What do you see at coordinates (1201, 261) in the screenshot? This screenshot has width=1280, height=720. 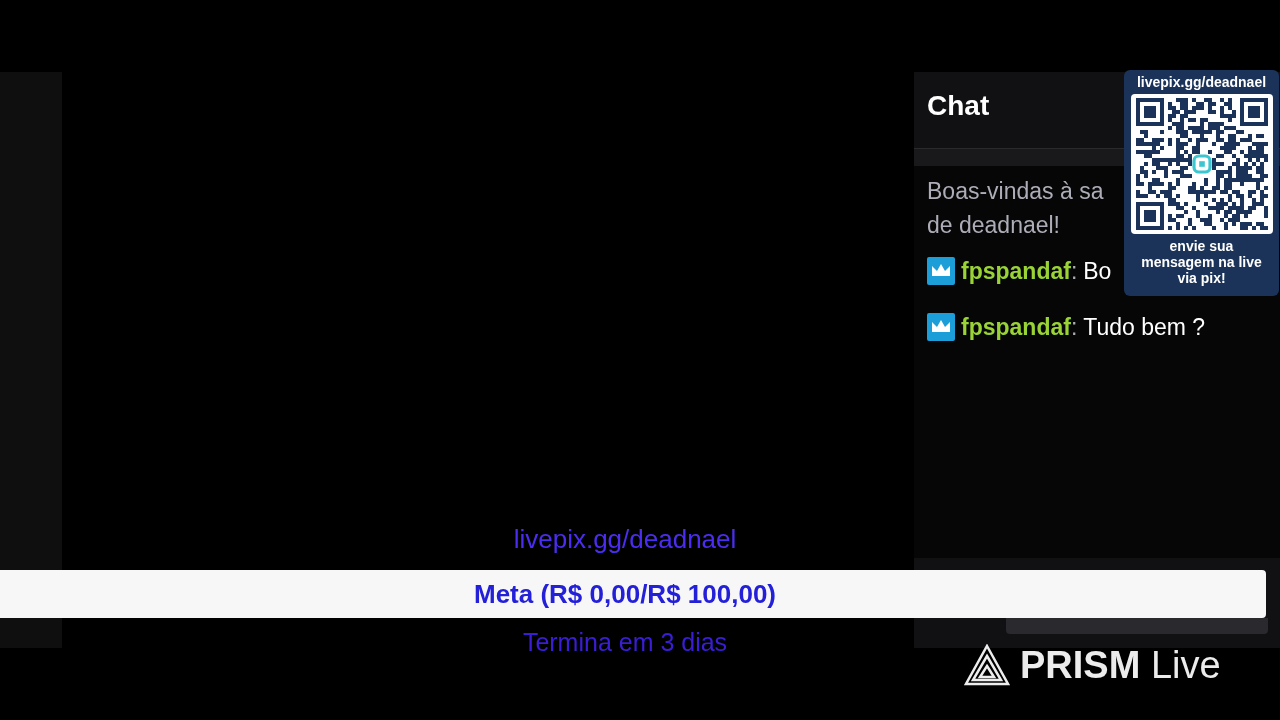 I see `qr-caption: envie sua mensagem na live via pix!` at bounding box center [1201, 261].